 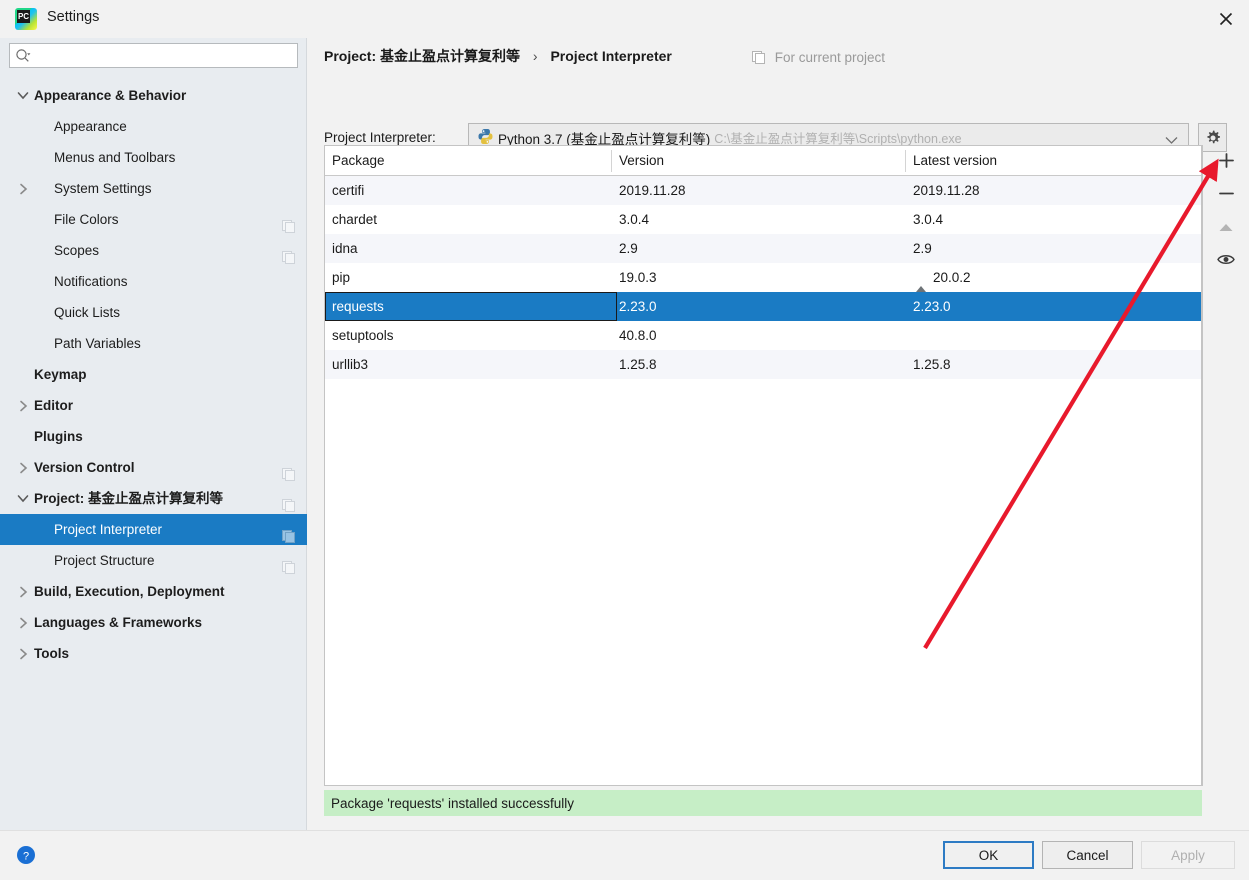 What do you see at coordinates (641, 160) in the screenshot?
I see `column-header-version: Version` at bounding box center [641, 160].